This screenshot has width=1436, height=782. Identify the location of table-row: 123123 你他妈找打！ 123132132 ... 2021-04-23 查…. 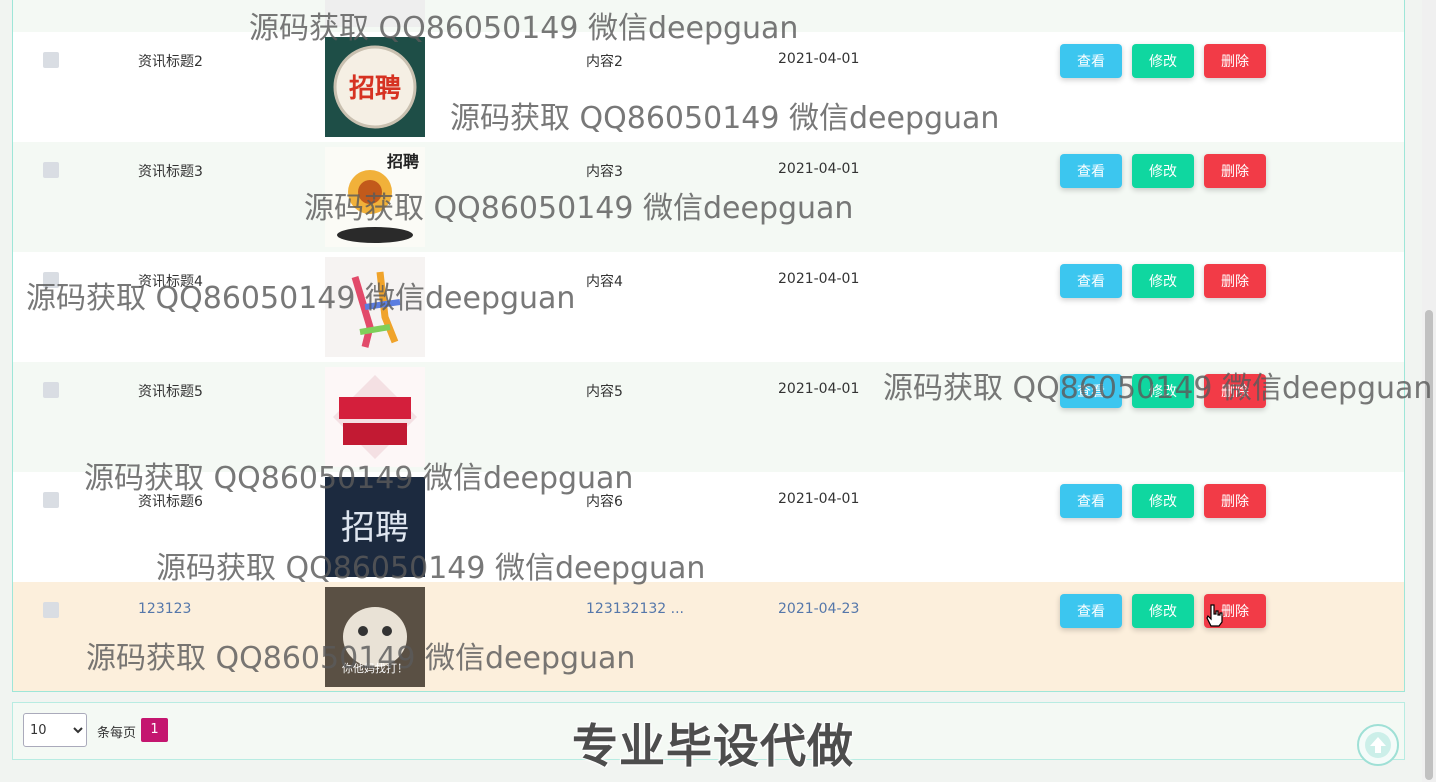
(708, 636).